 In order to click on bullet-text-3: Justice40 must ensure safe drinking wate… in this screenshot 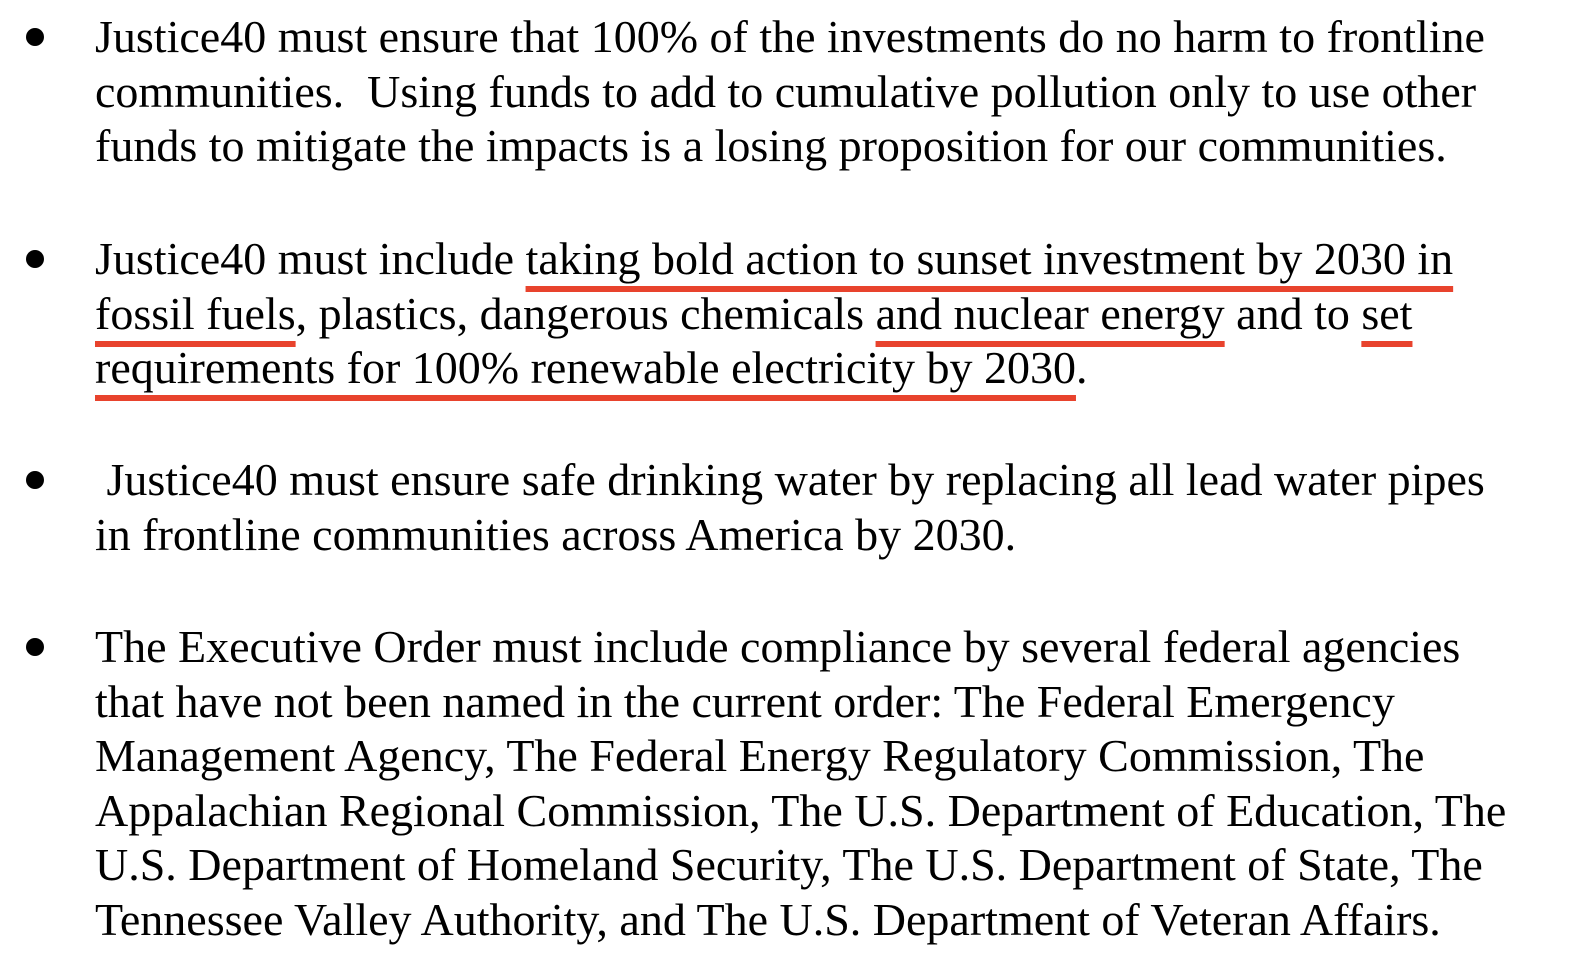, I will do `click(830, 507)`.